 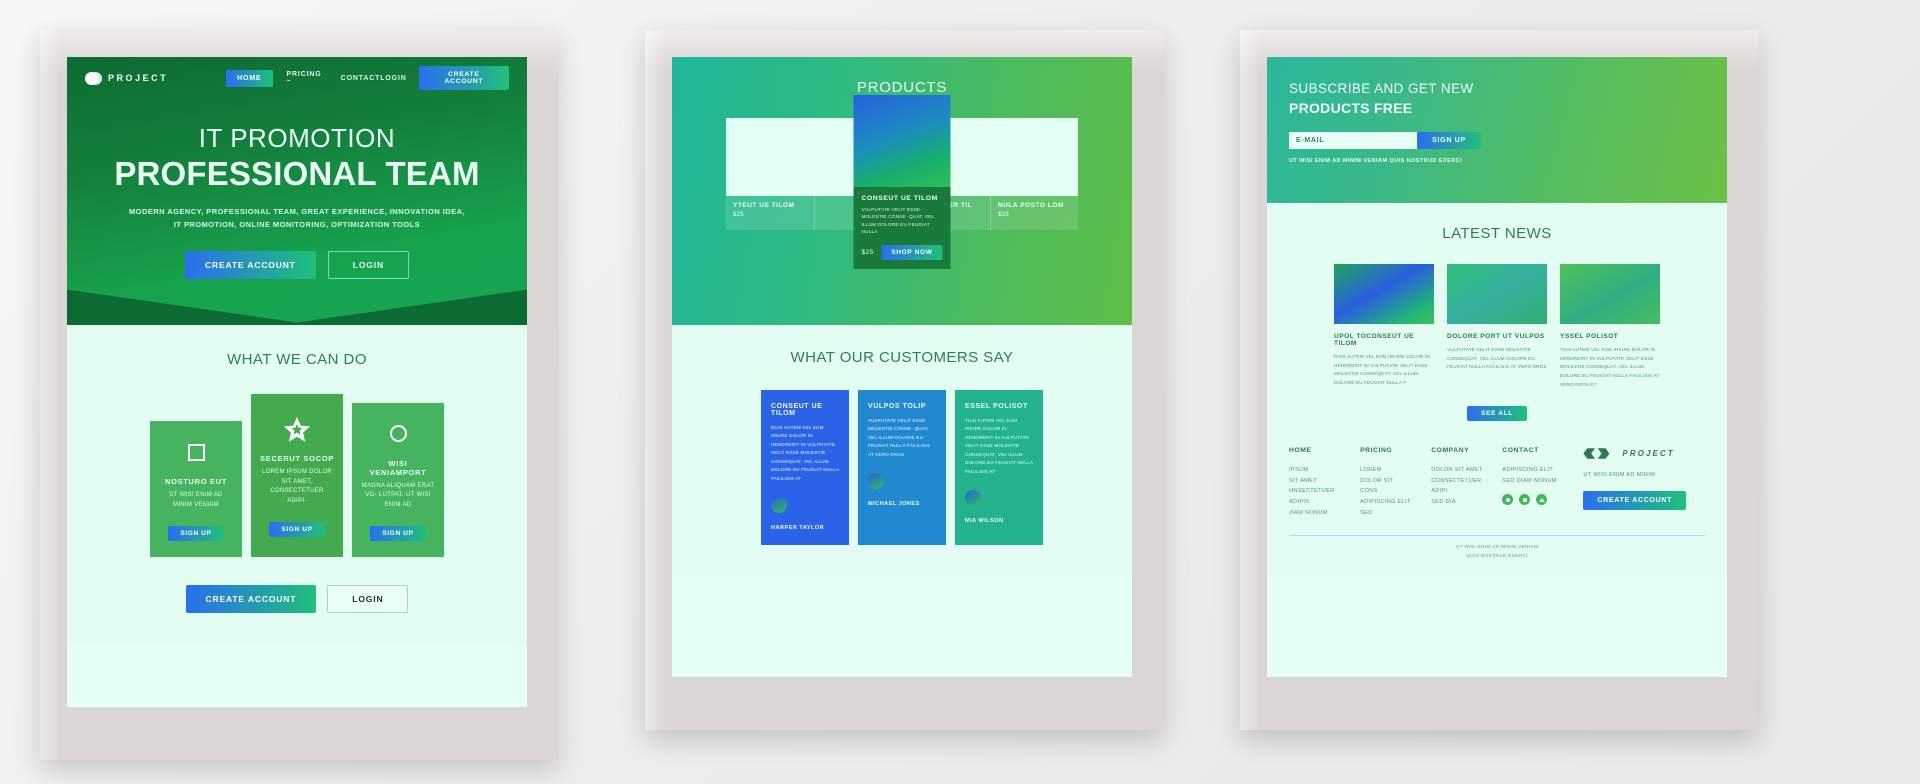 I want to click on service-card-title: WISI VENIAMPORT, so click(x=398, y=467).